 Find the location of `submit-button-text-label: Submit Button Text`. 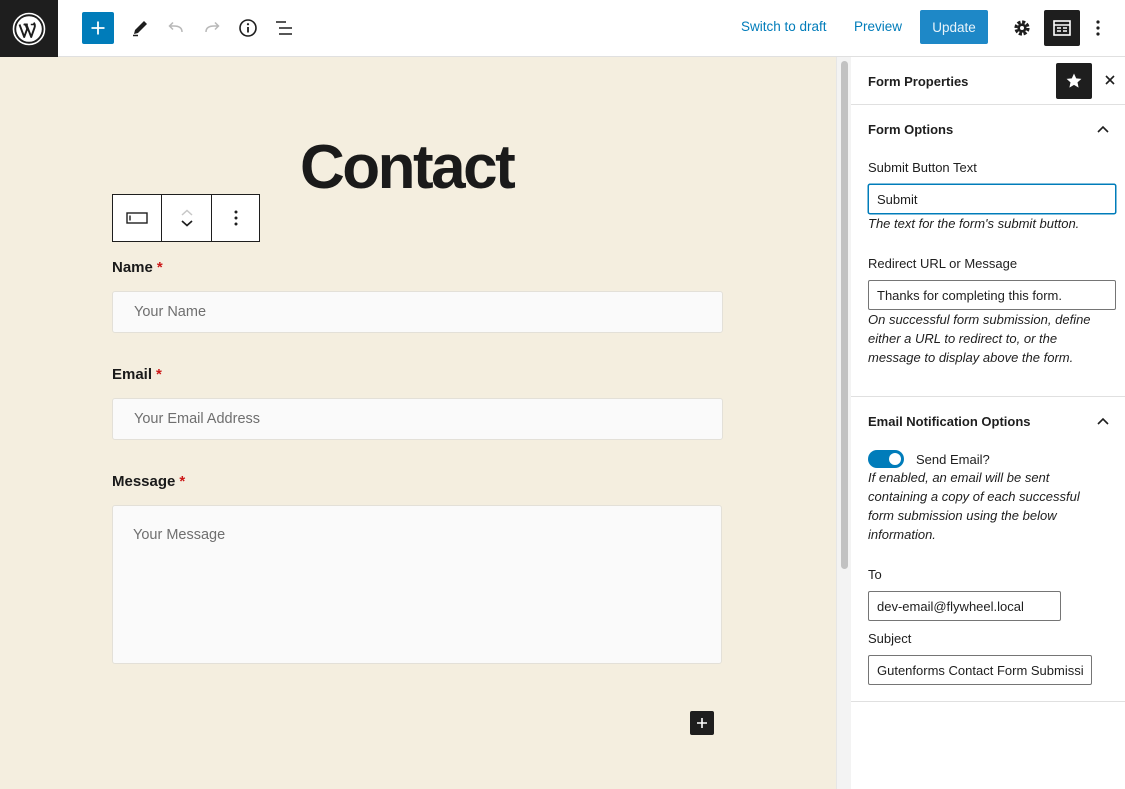

submit-button-text-label: Submit Button Text is located at coordinates (922, 167).